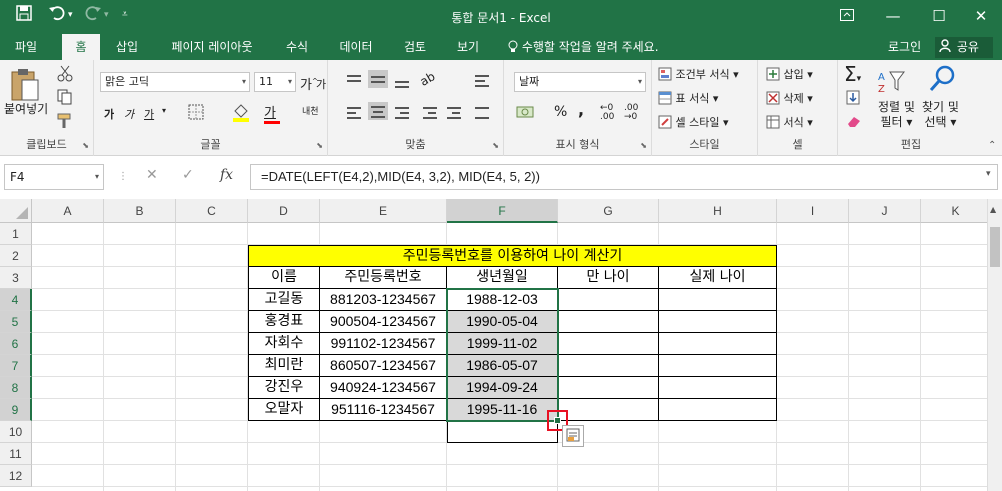 This screenshot has height=491, width=1002. Describe the element at coordinates (284, 278) in the screenshot. I see `header-cell-d3: 이름` at that location.